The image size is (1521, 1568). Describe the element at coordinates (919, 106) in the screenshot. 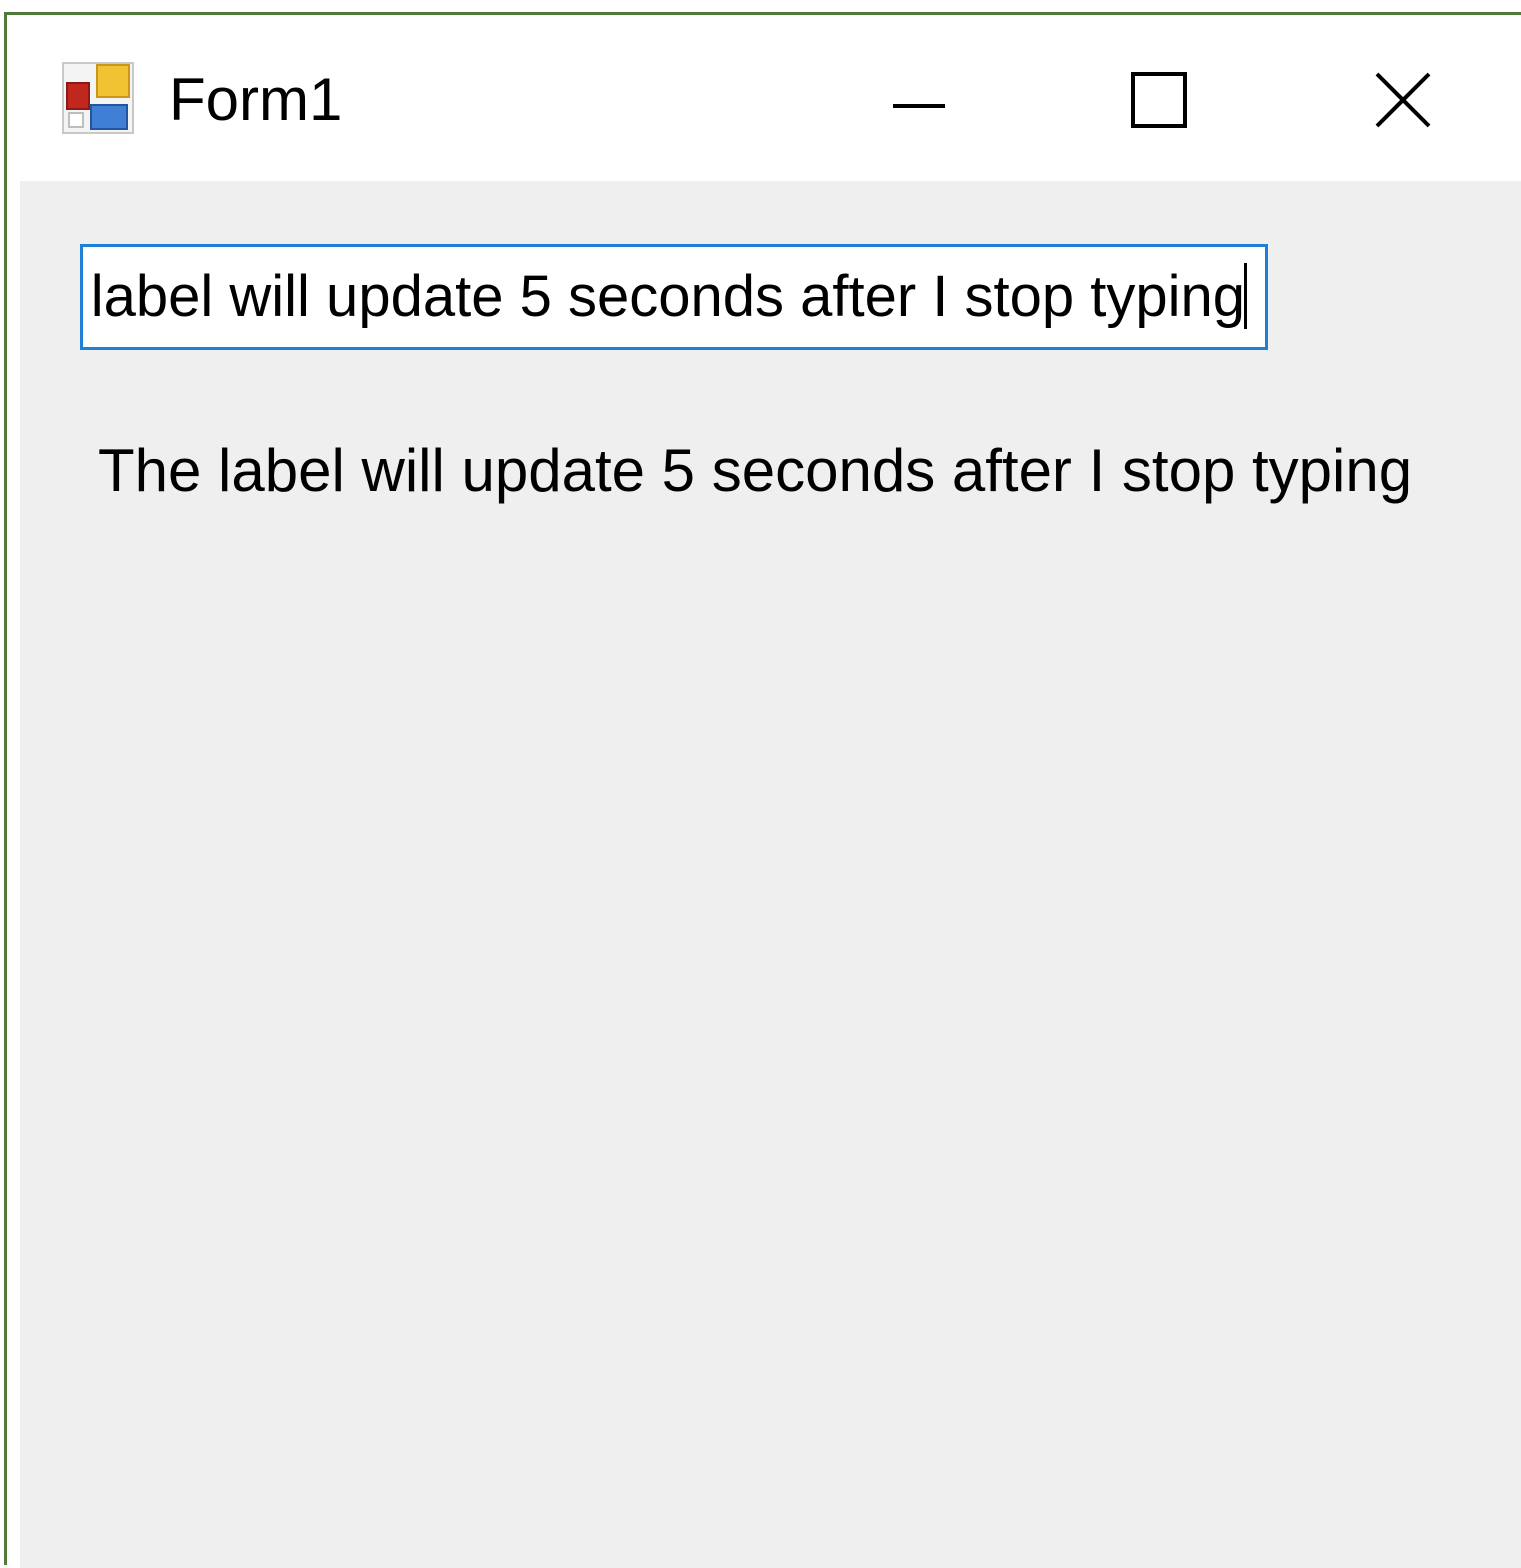

I see `minimize-icon` at that location.